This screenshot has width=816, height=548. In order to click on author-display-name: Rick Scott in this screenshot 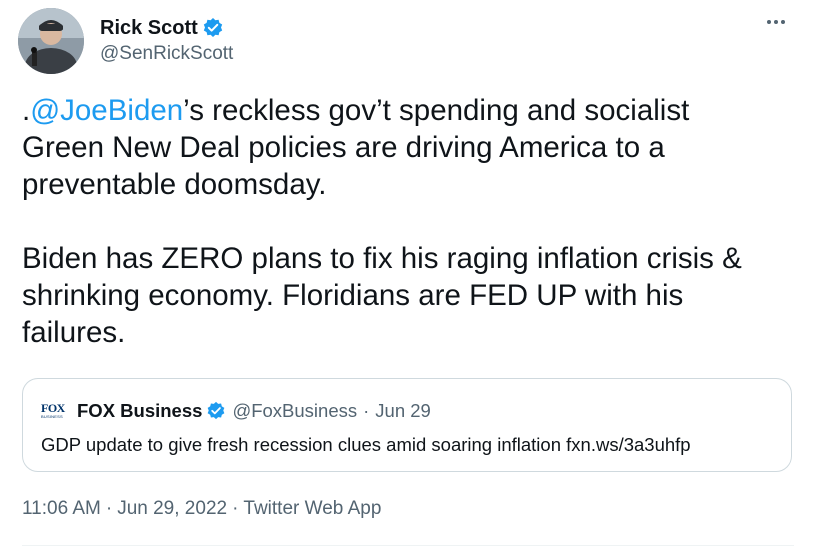, I will do `click(149, 28)`.